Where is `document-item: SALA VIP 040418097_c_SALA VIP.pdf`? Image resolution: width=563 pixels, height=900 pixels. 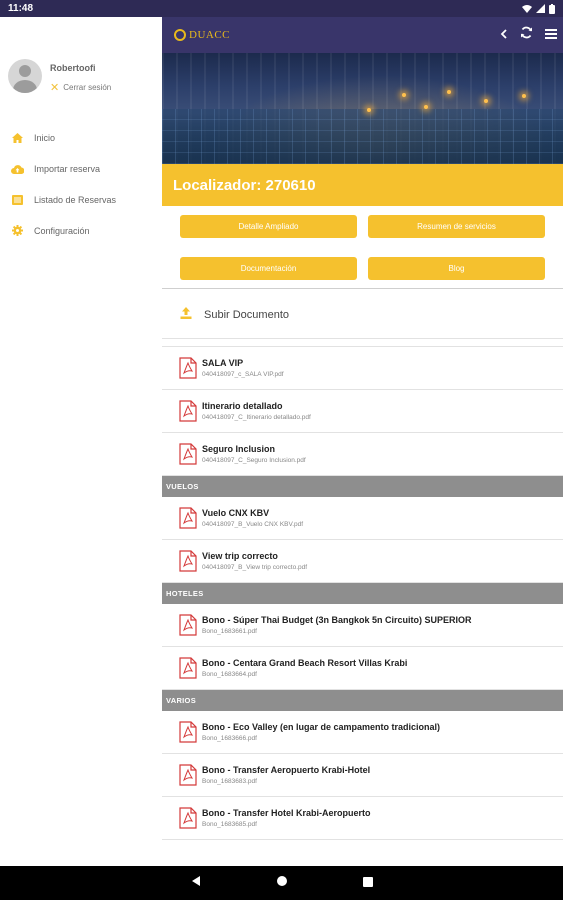 document-item: SALA VIP 040418097_c_SALA VIP.pdf is located at coordinates (362, 368).